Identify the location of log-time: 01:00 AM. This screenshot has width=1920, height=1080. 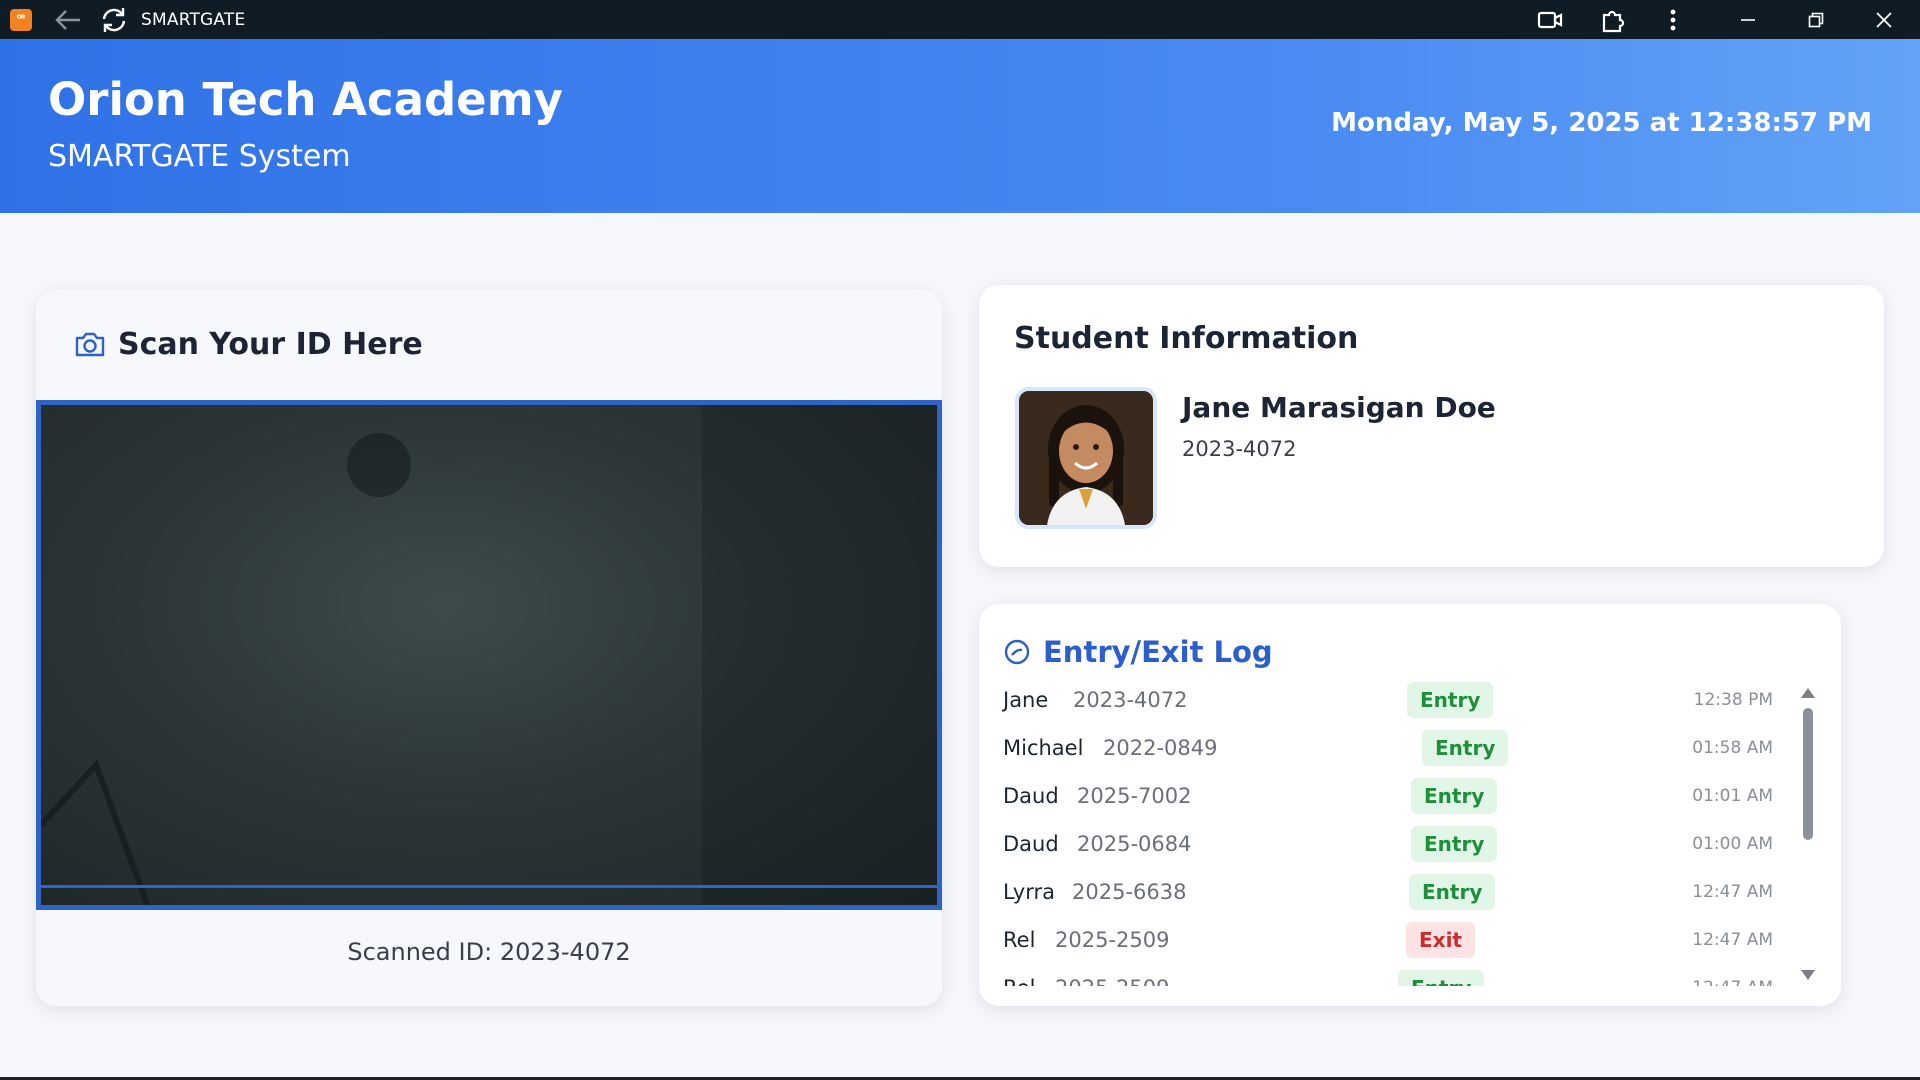
(1732, 844).